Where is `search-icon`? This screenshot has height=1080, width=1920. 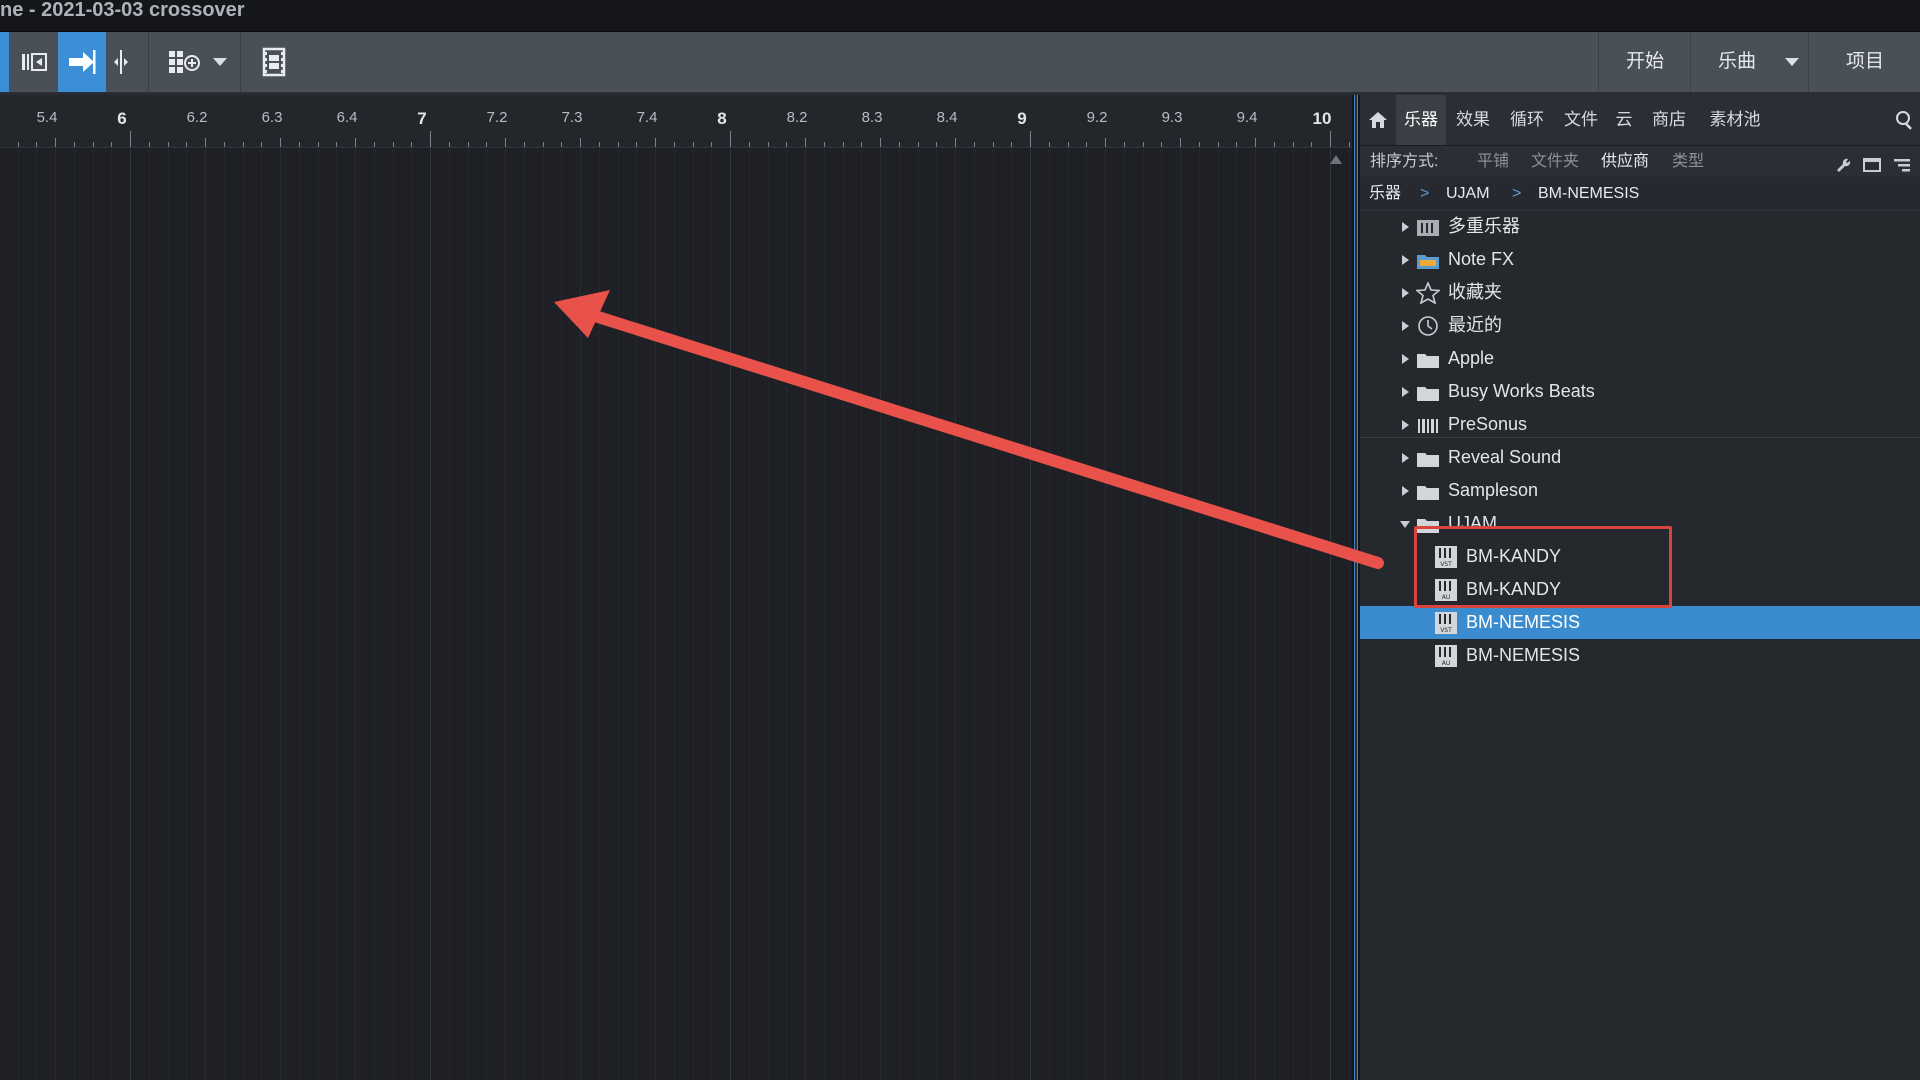 search-icon is located at coordinates (1905, 120).